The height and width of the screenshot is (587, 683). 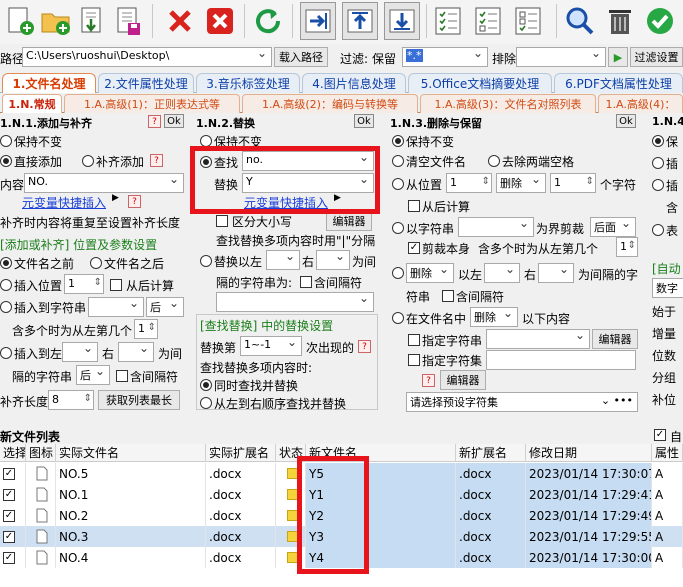 What do you see at coordinates (131, 453) in the screenshot?
I see `col-filename: 实际文件名` at bounding box center [131, 453].